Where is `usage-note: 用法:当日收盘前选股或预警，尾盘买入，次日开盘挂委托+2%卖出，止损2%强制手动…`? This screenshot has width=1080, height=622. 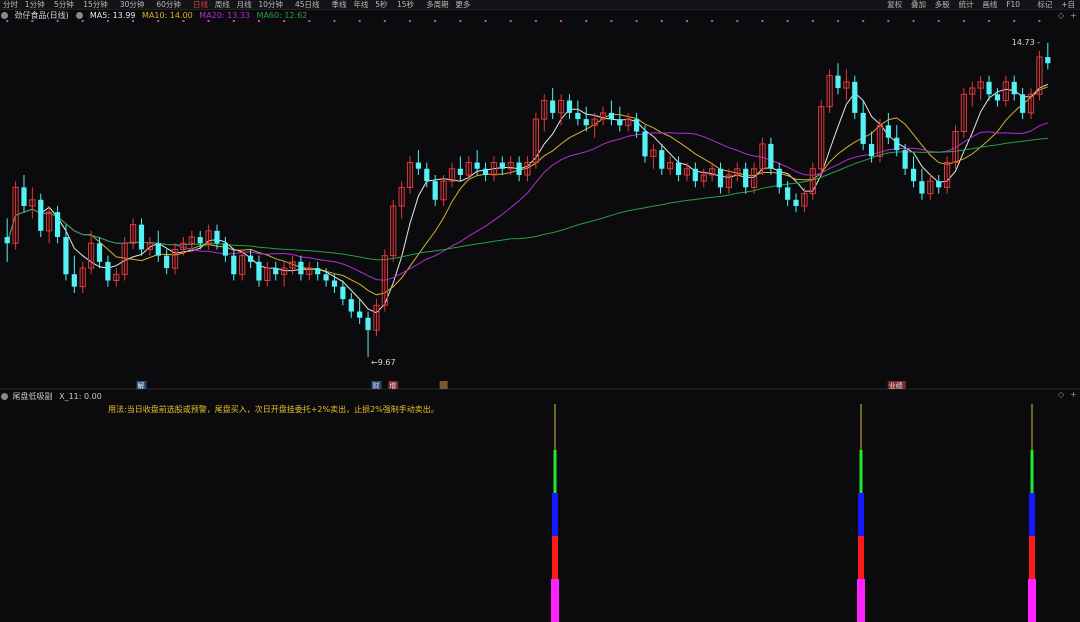
usage-note: 用法:当日收盘前选股或预警，尾盘买入，次日开盘挂委托+2%卖出，止损2%强制手动… is located at coordinates (273, 409).